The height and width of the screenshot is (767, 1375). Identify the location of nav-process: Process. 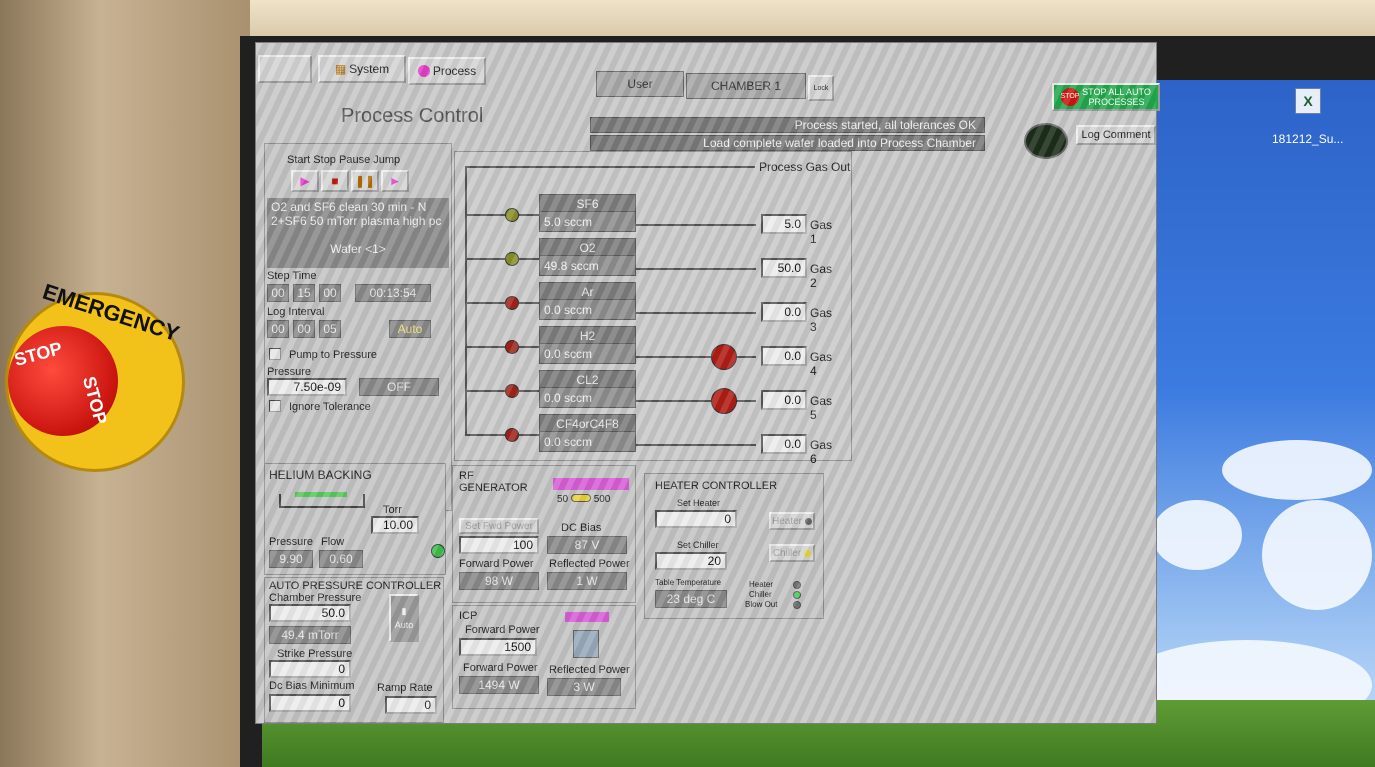
(447, 71).